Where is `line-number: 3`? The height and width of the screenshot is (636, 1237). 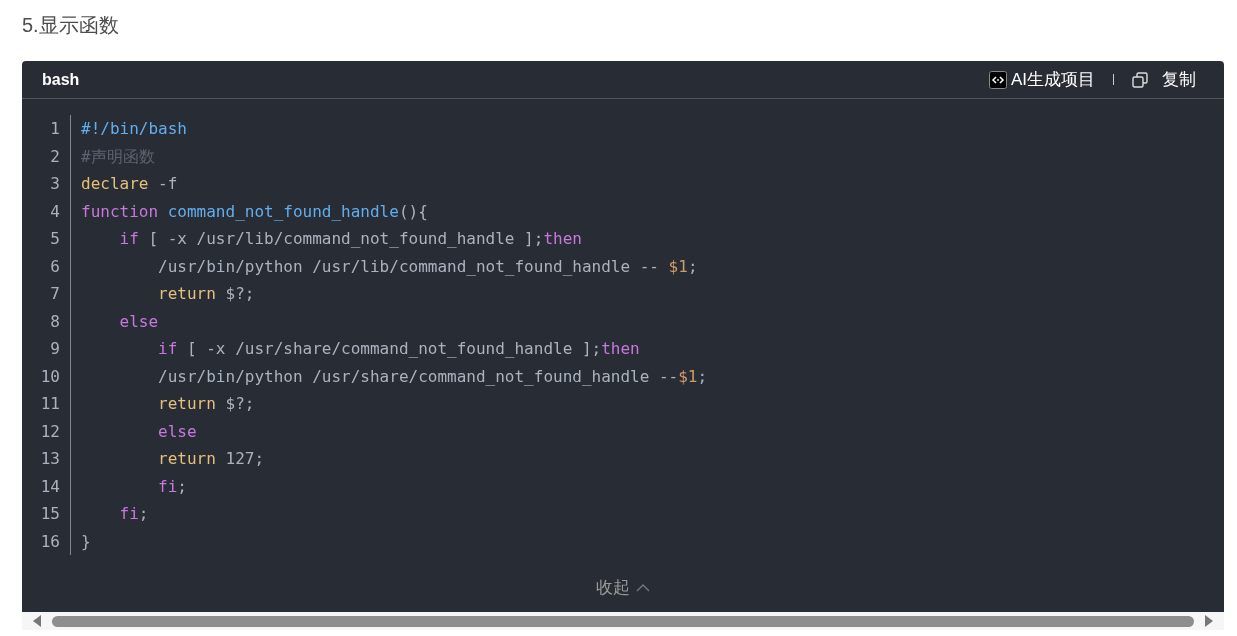
line-number: 3 is located at coordinates (54, 184).